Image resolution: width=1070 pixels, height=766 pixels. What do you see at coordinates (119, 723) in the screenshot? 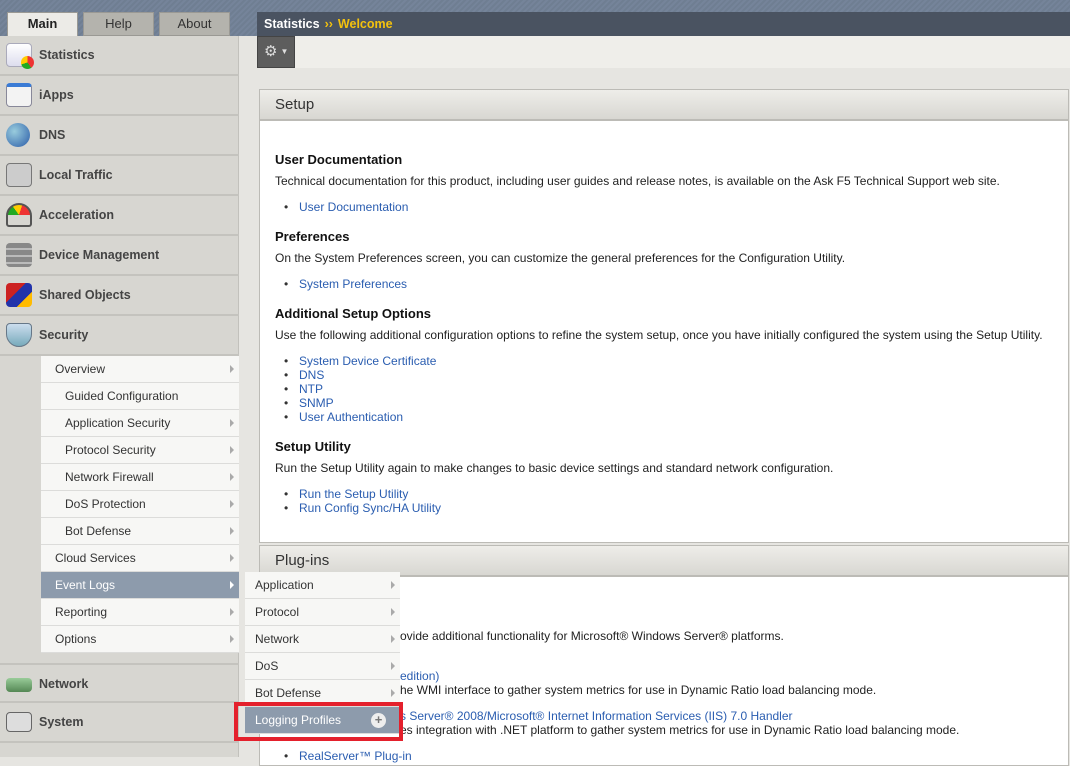
I see `nav-system: System` at bounding box center [119, 723].